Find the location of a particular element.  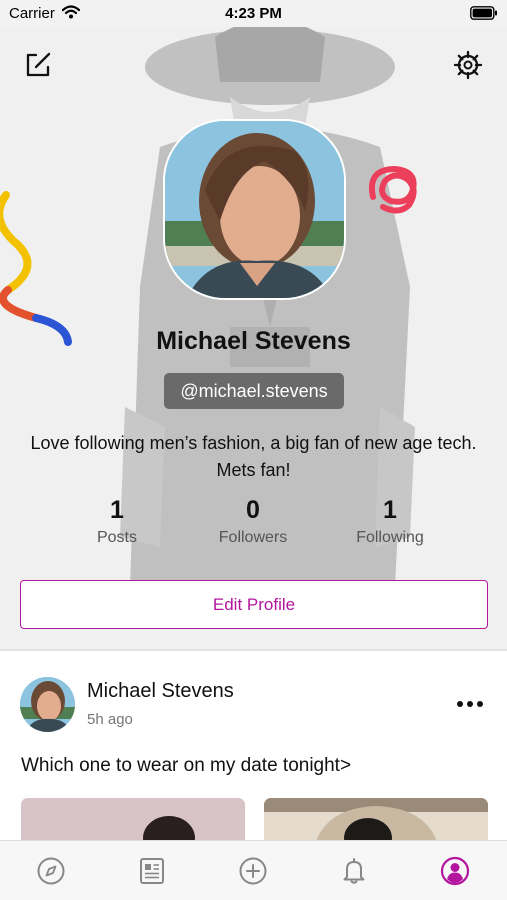

settings-button is located at coordinates (468, 65).